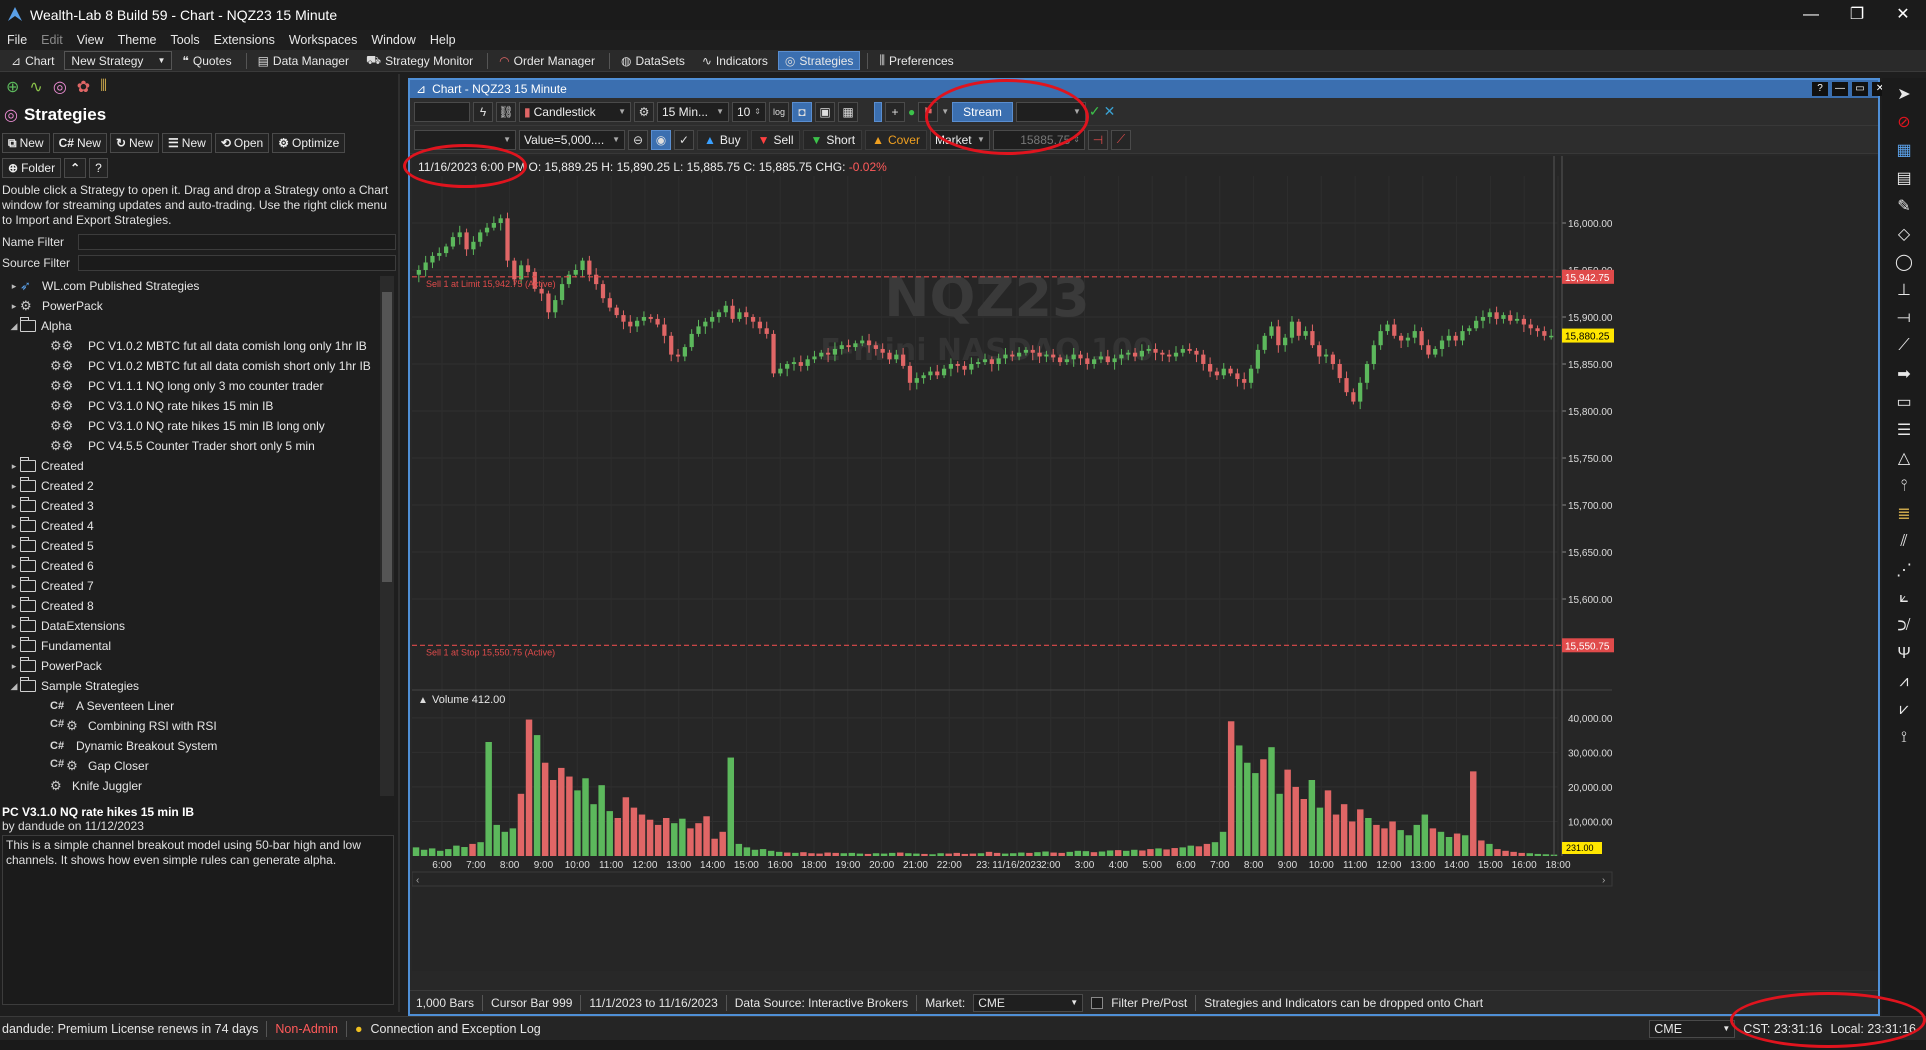 This screenshot has height=1050, width=1926. What do you see at coordinates (190, 286) in the screenshot?
I see `tree-item: ▸ ➶ WL.com Published Strategies` at bounding box center [190, 286].